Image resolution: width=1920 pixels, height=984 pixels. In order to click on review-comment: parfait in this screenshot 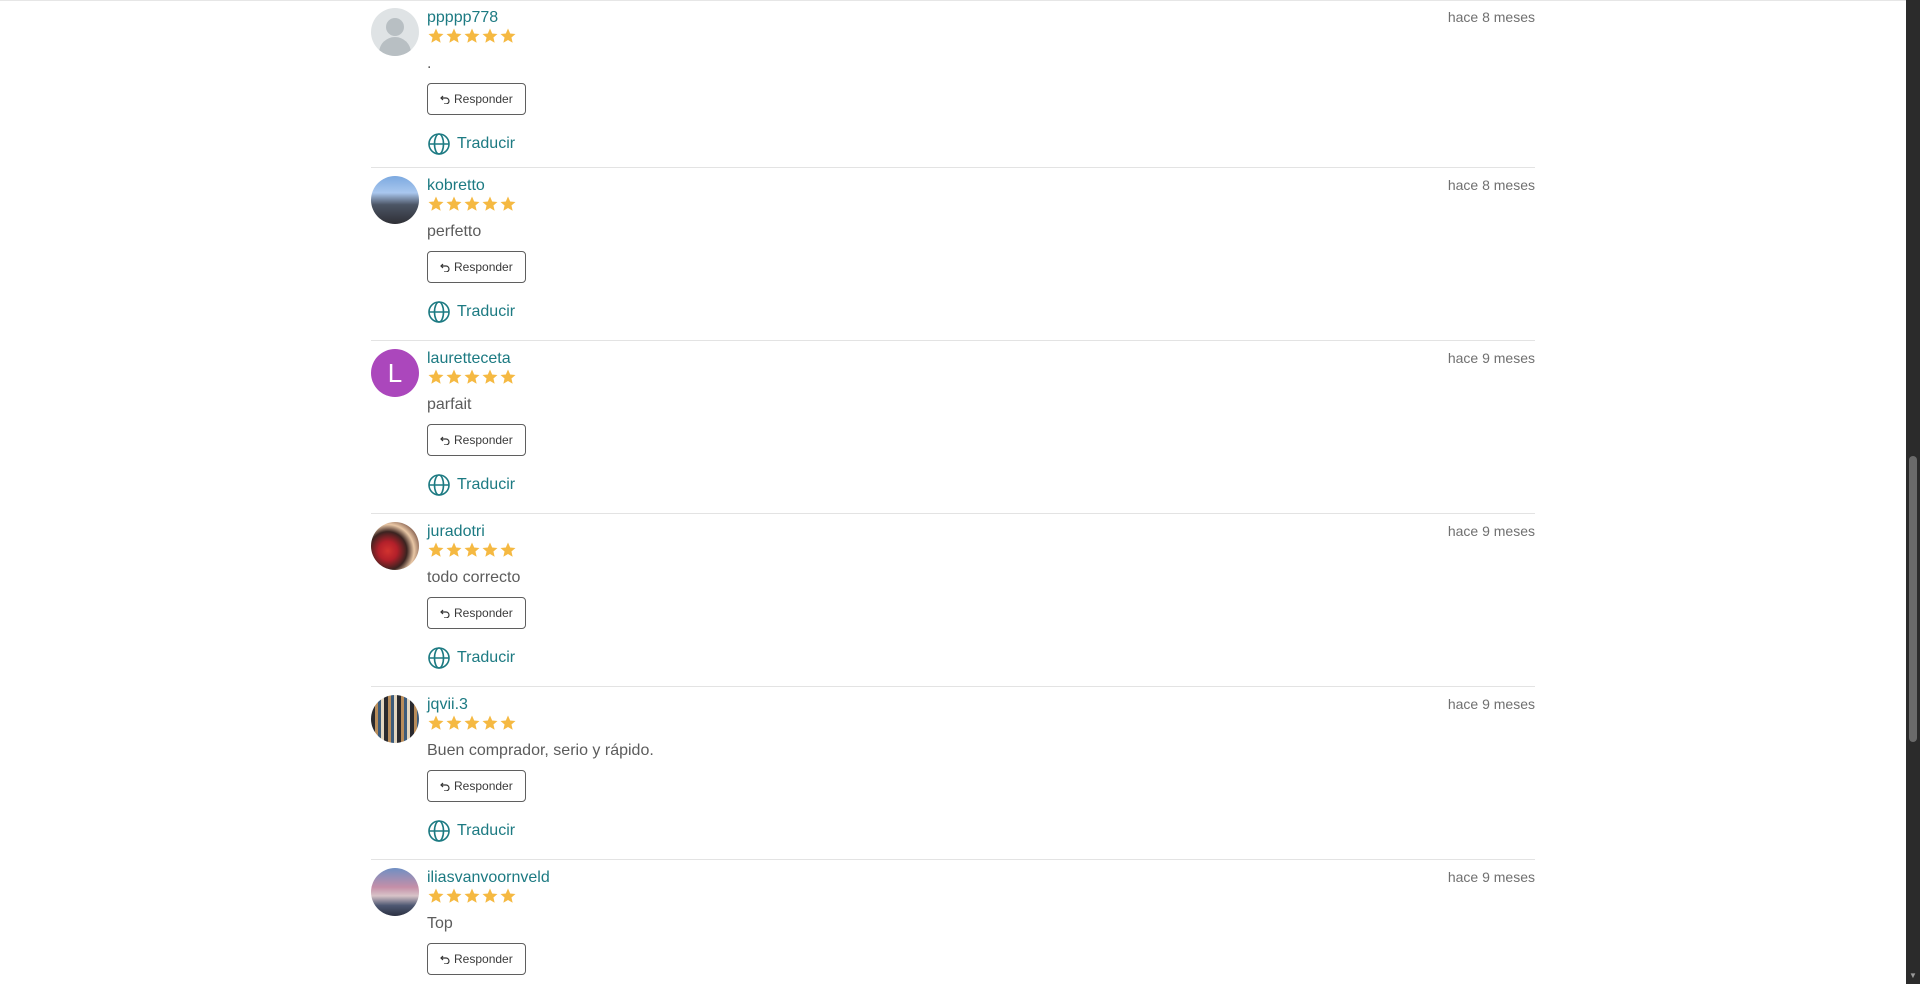, I will do `click(449, 404)`.